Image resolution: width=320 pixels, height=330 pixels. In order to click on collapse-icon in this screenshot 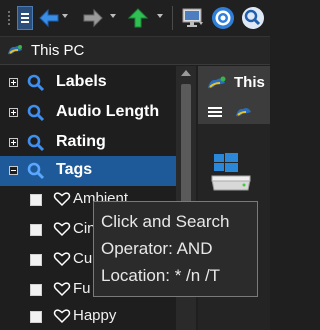, I will do `click(13, 170)`.